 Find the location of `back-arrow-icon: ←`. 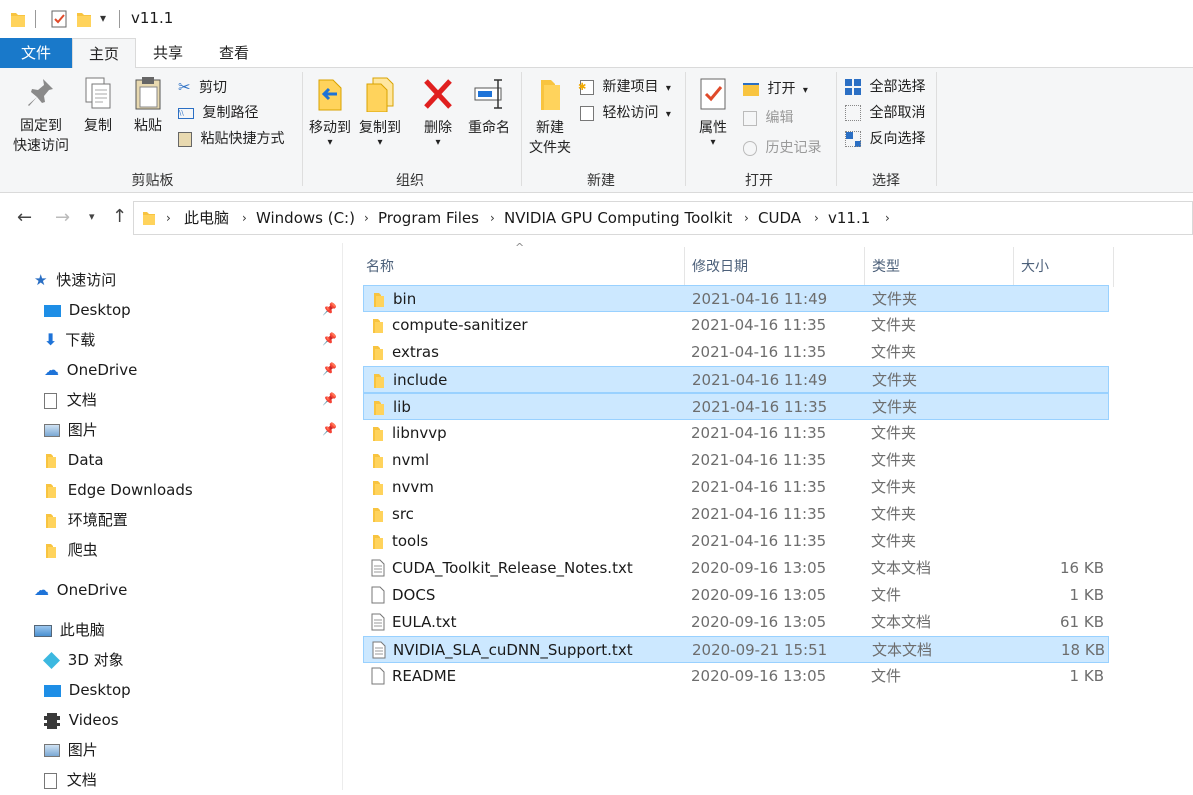

back-arrow-icon: ← is located at coordinates (24, 217).